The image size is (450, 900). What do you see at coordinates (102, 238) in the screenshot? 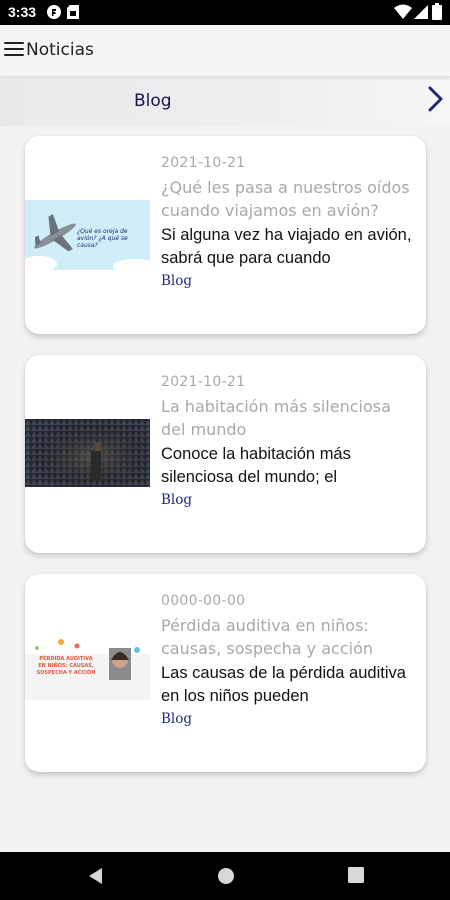
I see `article-image-caption: ¿Qué es oreja de avión? ¿A qué se causa?` at bounding box center [102, 238].